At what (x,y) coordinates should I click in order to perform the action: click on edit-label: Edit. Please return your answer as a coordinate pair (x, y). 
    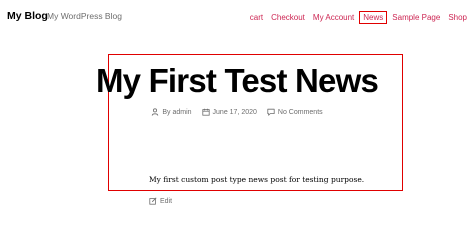
    Looking at the image, I should click on (166, 201).